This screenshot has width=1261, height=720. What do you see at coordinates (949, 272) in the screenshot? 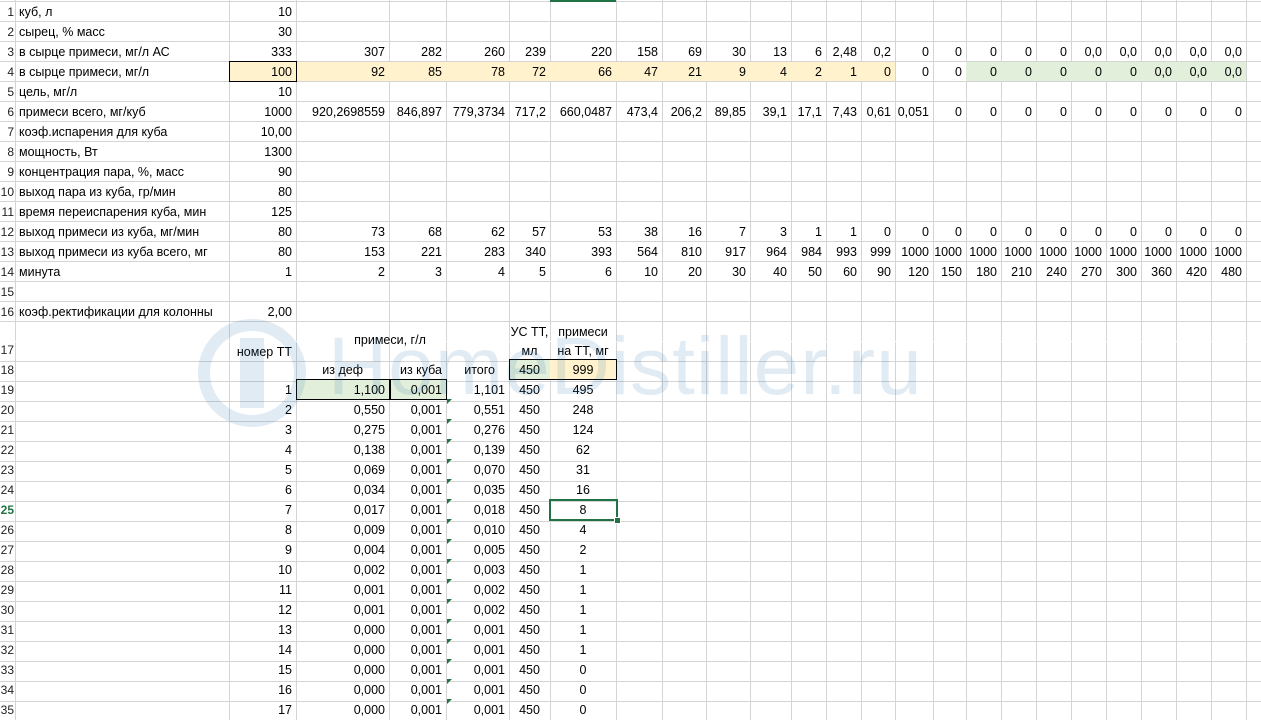
I see `series-cell: 150` at bounding box center [949, 272].